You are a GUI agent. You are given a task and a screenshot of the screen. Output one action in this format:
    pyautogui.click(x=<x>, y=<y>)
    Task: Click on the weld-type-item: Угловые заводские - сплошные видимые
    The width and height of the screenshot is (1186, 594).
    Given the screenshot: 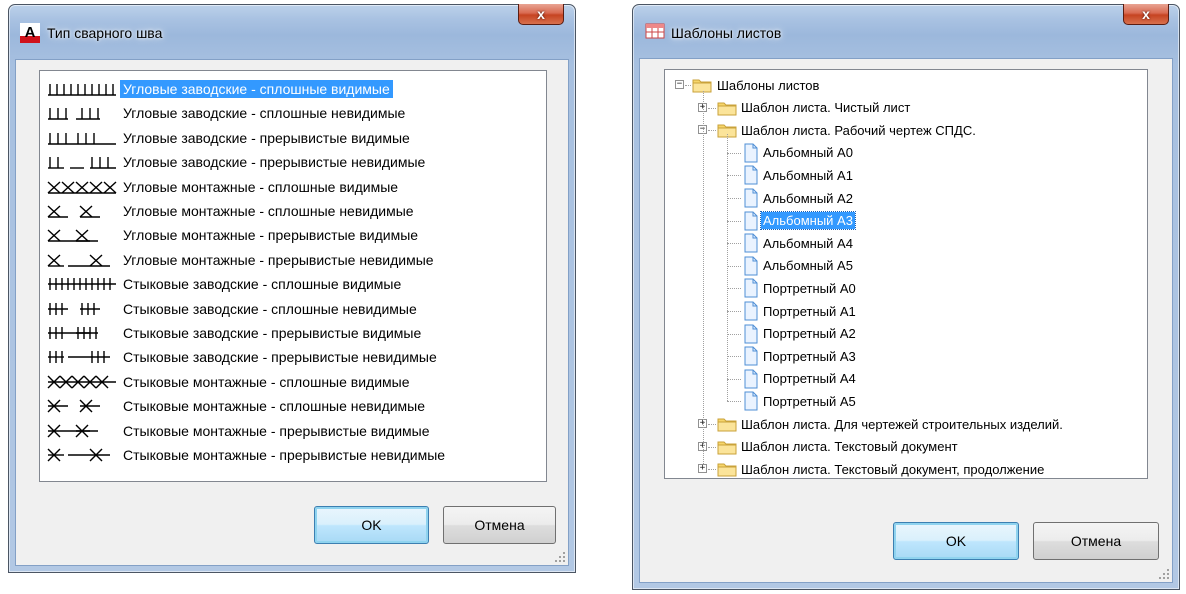 What is the action you would take?
    pyautogui.click(x=219, y=89)
    